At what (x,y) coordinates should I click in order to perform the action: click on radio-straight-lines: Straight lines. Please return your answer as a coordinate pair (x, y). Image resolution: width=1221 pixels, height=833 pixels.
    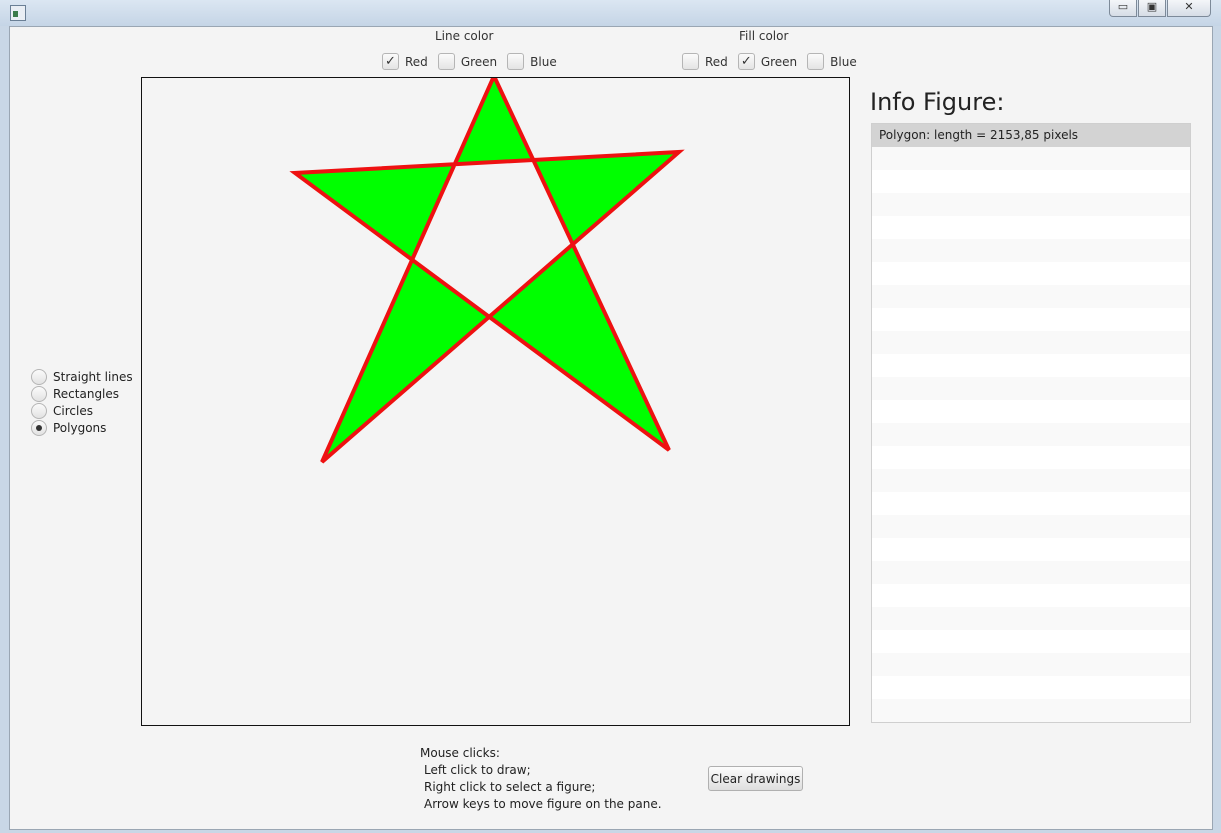
    Looking at the image, I should click on (82, 376).